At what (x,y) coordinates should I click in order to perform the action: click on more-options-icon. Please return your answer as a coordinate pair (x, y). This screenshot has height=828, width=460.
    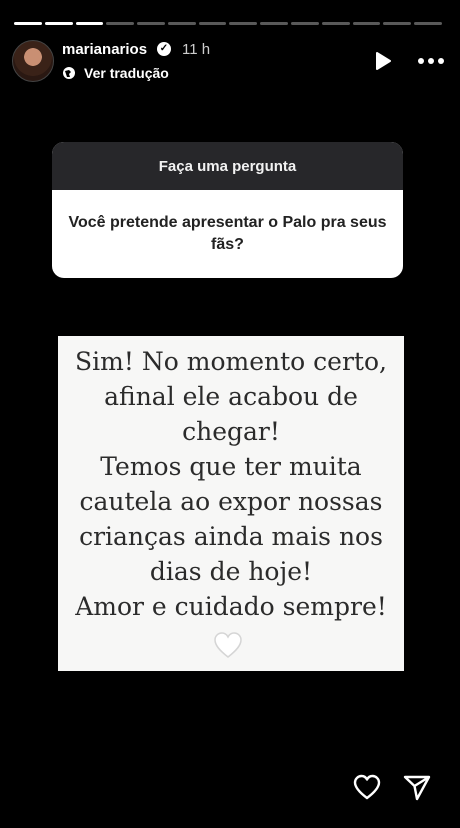
    Looking at the image, I should click on (432, 62).